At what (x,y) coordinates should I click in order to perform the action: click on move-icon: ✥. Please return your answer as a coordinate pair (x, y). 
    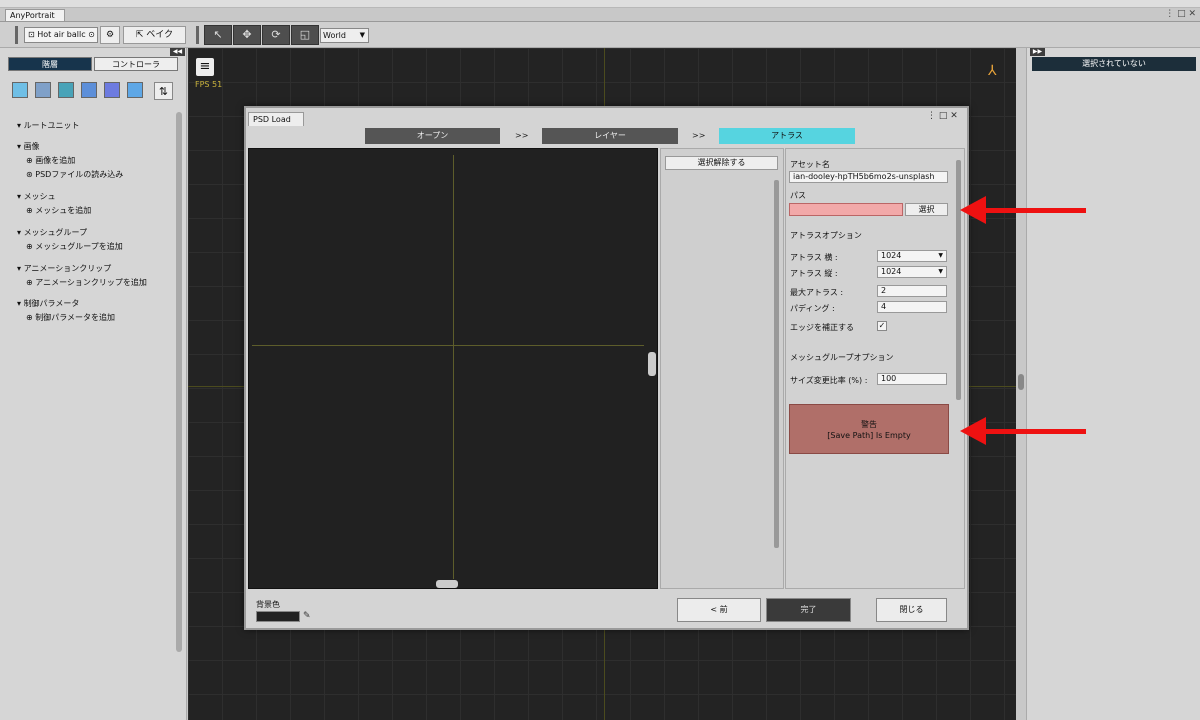
    Looking at the image, I should click on (247, 34).